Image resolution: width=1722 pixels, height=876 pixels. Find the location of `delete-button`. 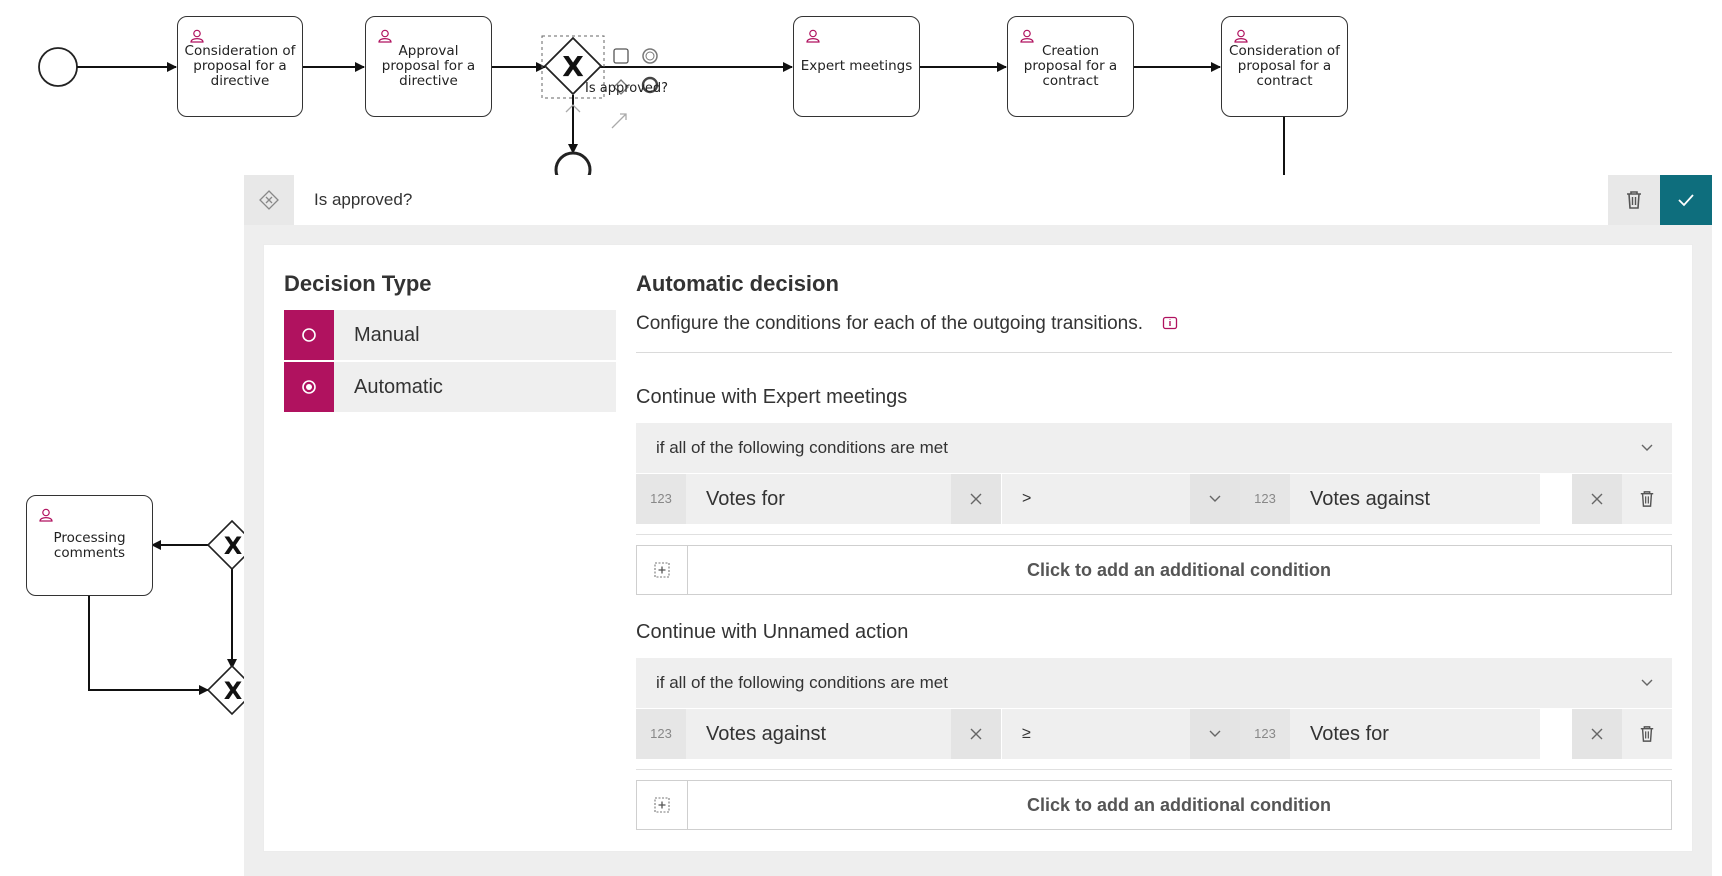

delete-button is located at coordinates (1634, 200).